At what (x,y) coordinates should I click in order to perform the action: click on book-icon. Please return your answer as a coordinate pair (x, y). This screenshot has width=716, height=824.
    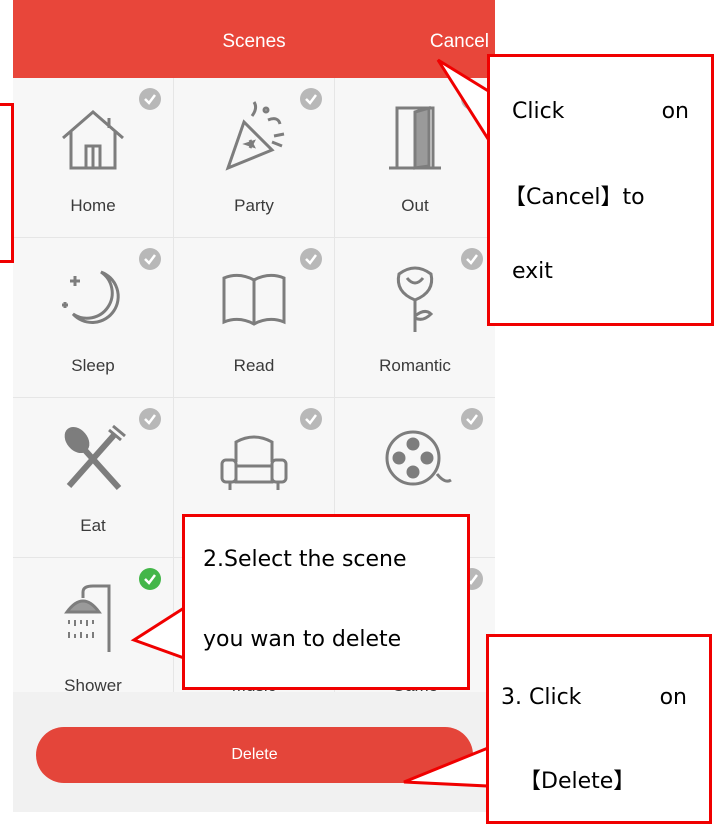
    Looking at the image, I should click on (254, 299).